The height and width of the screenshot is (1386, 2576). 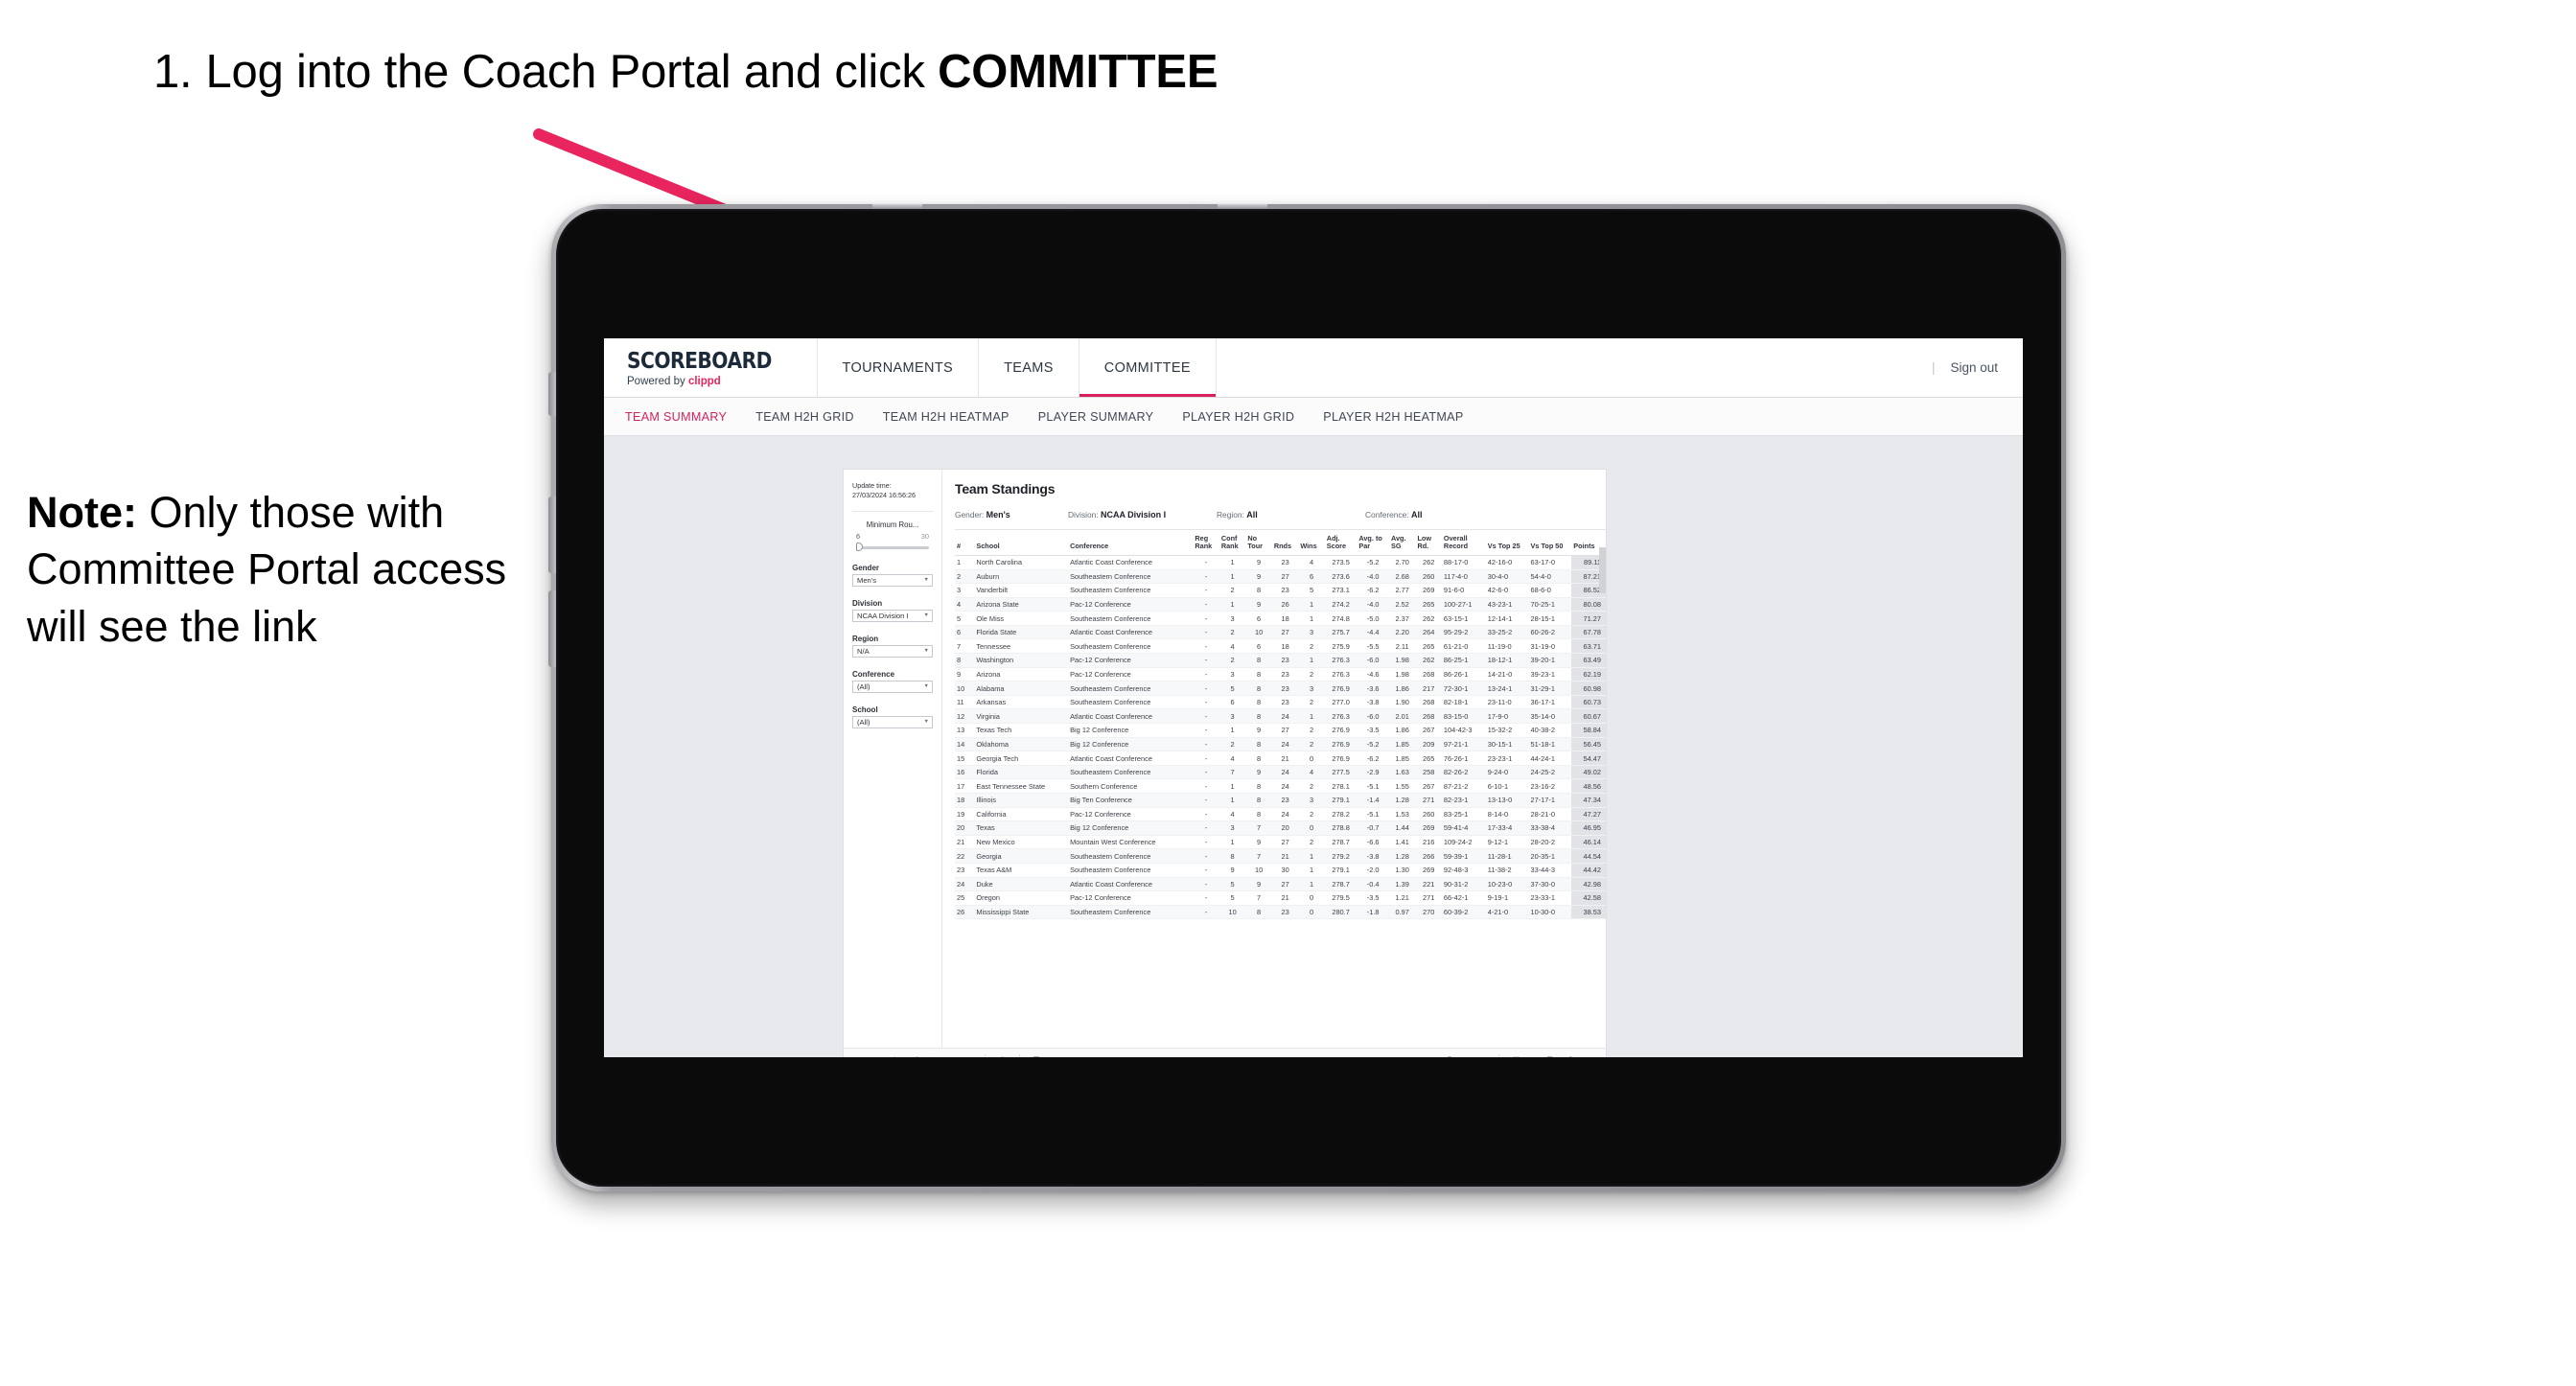 I want to click on table-cell: 44.54, so click(x=1588, y=856).